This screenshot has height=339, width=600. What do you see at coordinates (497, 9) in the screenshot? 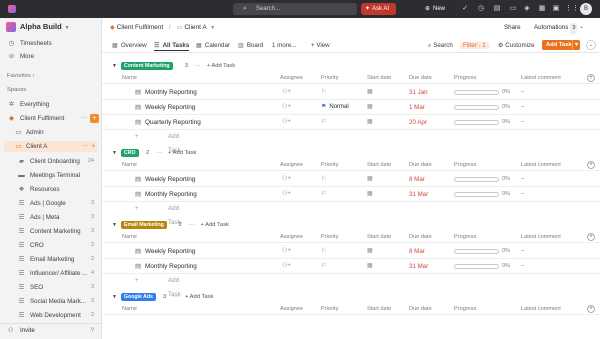
I see `docs-icon: ▤` at bounding box center [497, 9].